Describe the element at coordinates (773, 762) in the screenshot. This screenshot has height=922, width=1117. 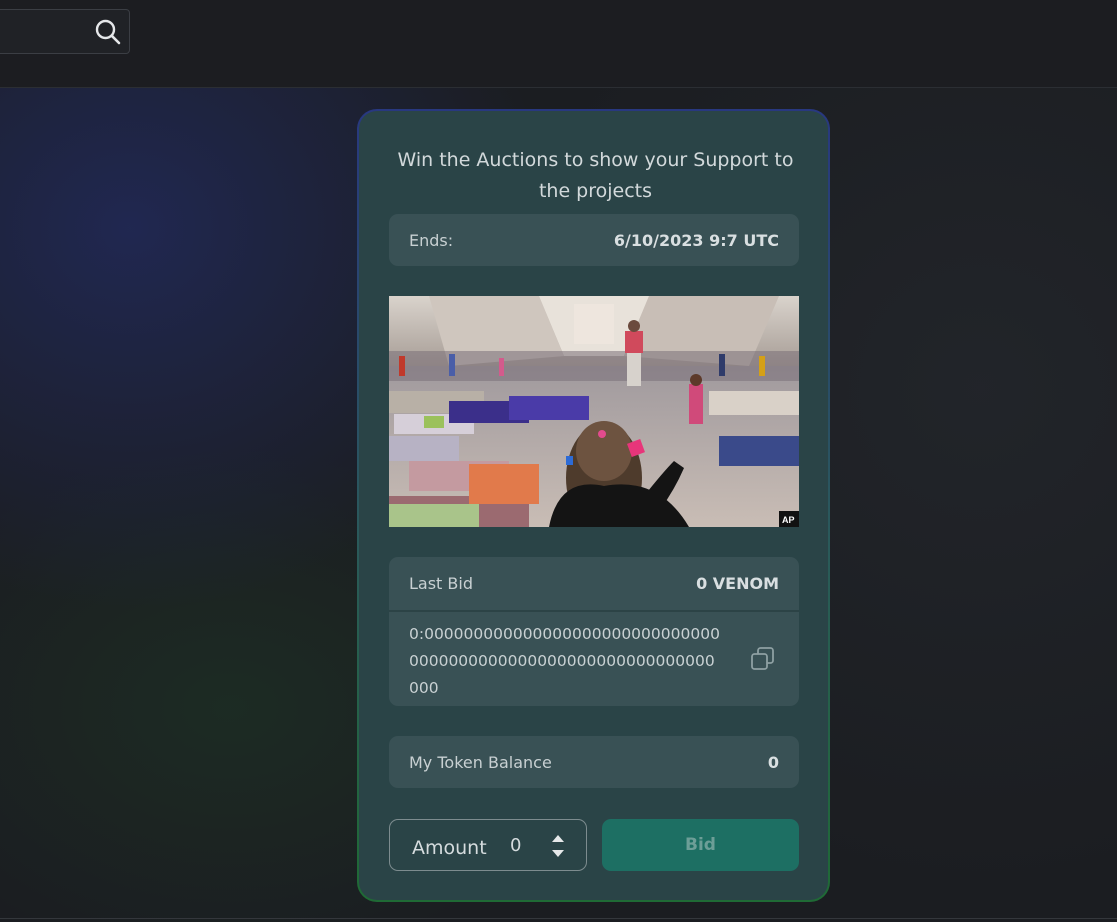
I see `token-balance-value: 0` at that location.